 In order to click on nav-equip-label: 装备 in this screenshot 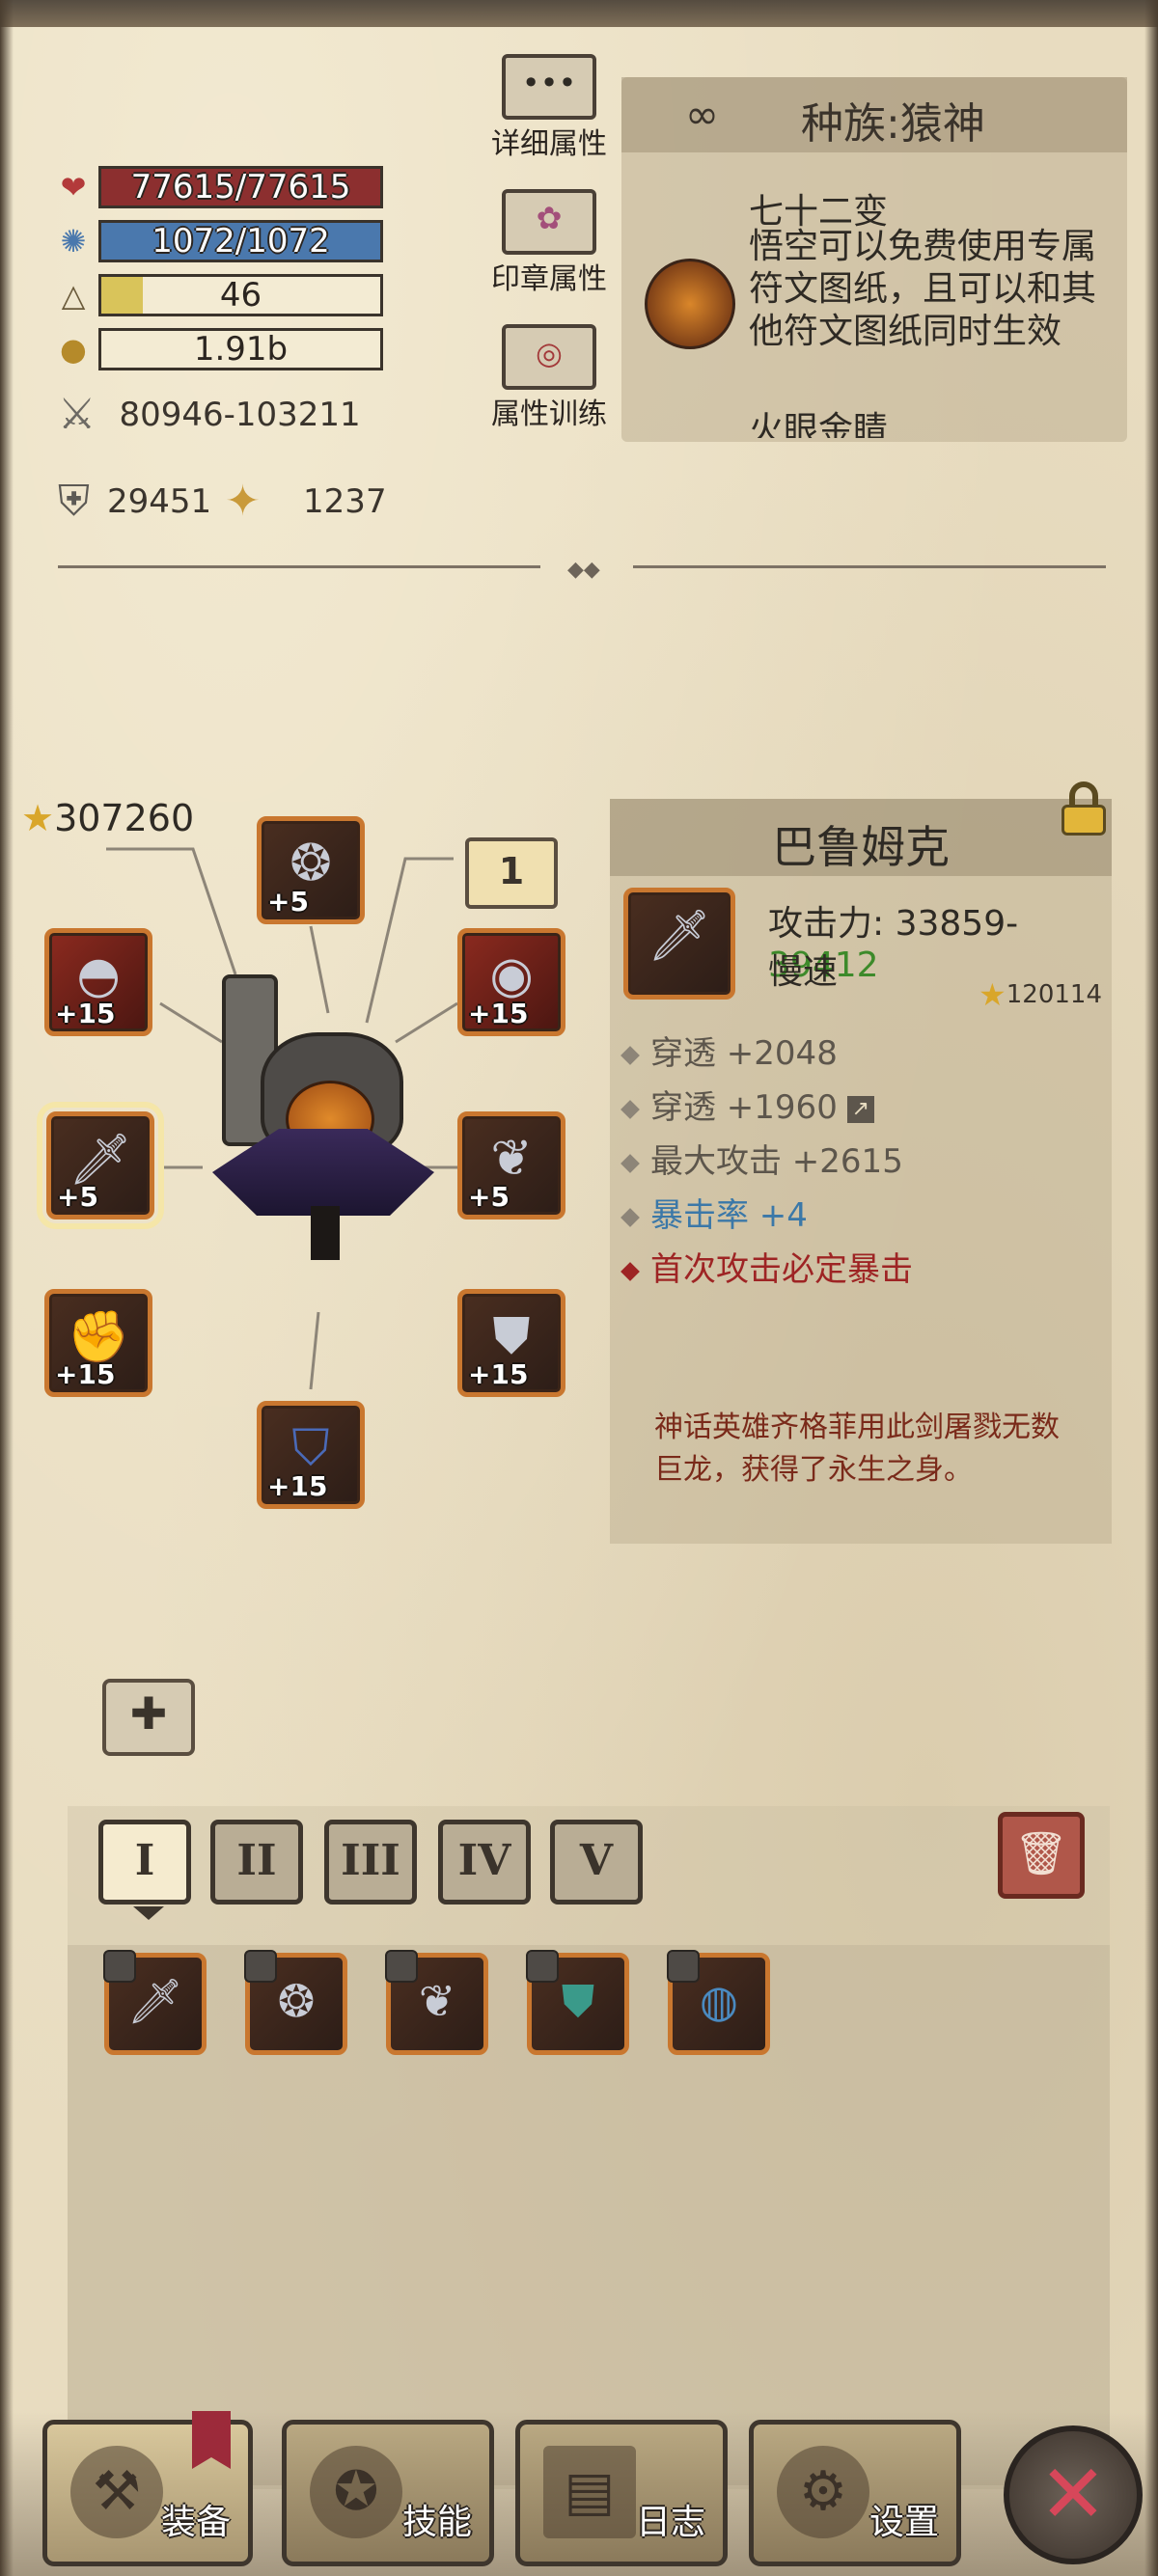, I will do `click(195, 2523)`.